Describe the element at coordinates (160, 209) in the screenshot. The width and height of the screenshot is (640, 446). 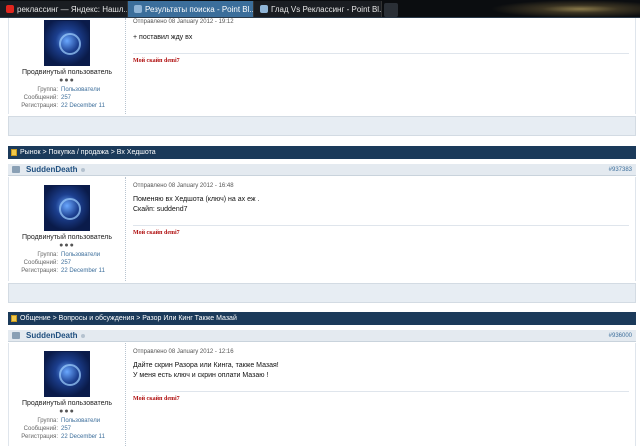
I see `message-line: Скайп: suddend7` at that location.